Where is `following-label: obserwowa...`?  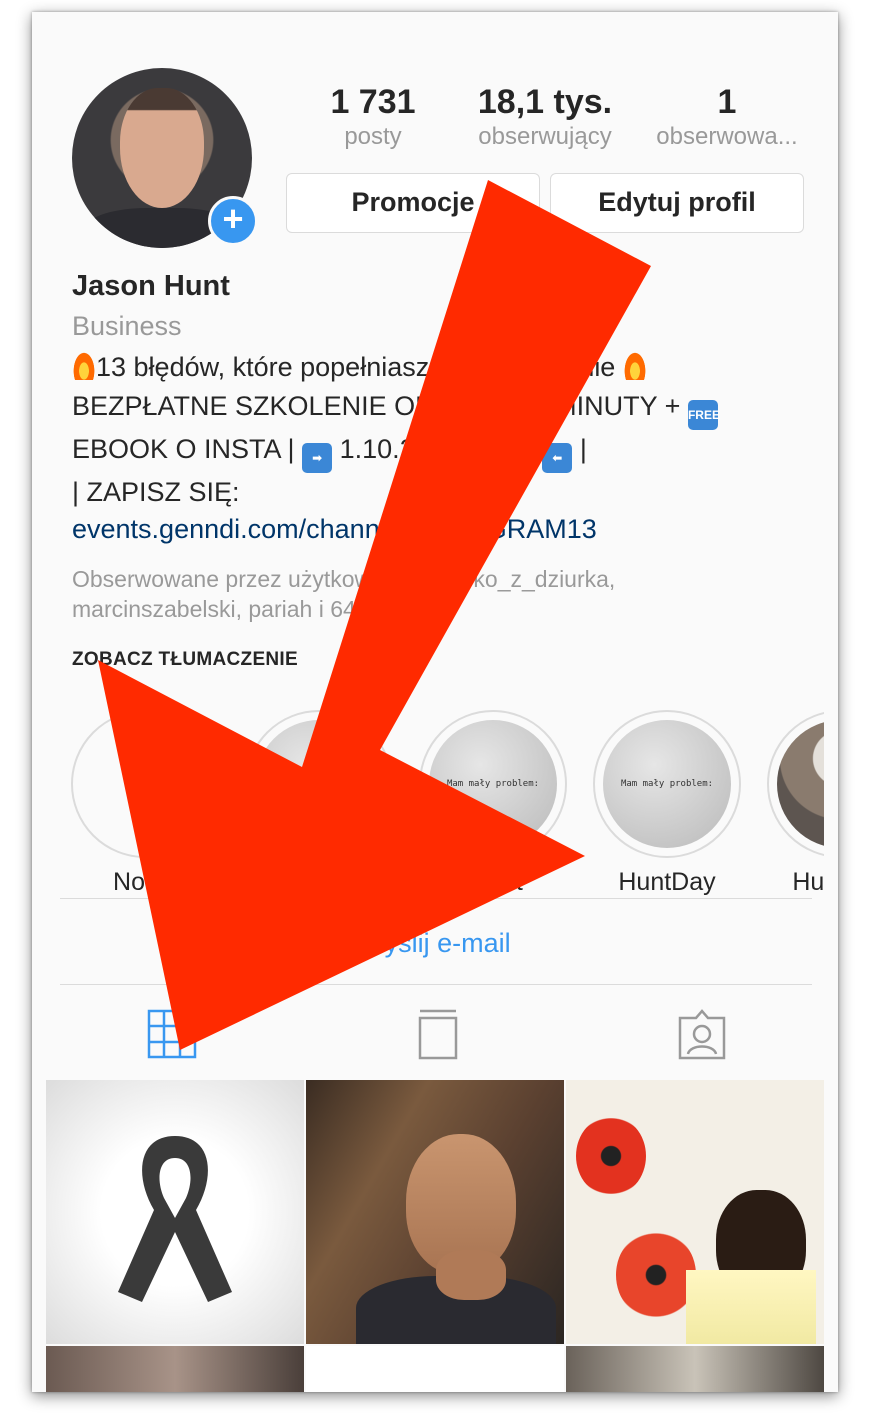 following-label: obserwowa... is located at coordinates (727, 136).